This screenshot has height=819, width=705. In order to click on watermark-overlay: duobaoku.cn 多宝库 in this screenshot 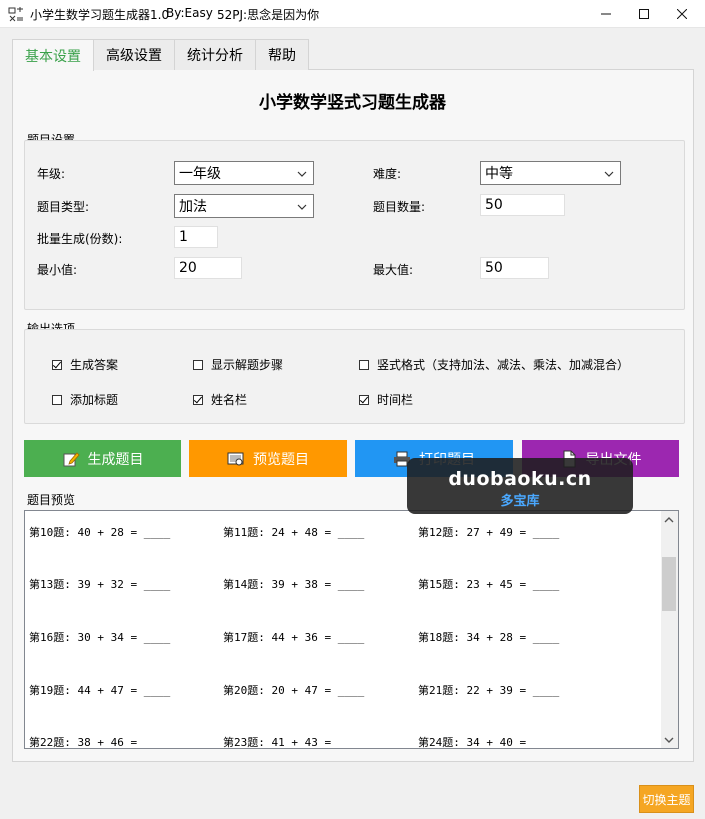, I will do `click(520, 486)`.